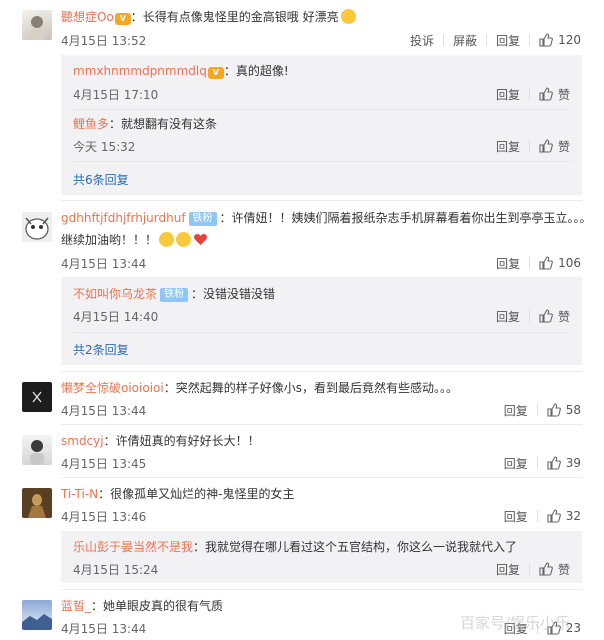 The image size is (604, 640). I want to click on timestamp: 4月15日 13:46, so click(104, 517).